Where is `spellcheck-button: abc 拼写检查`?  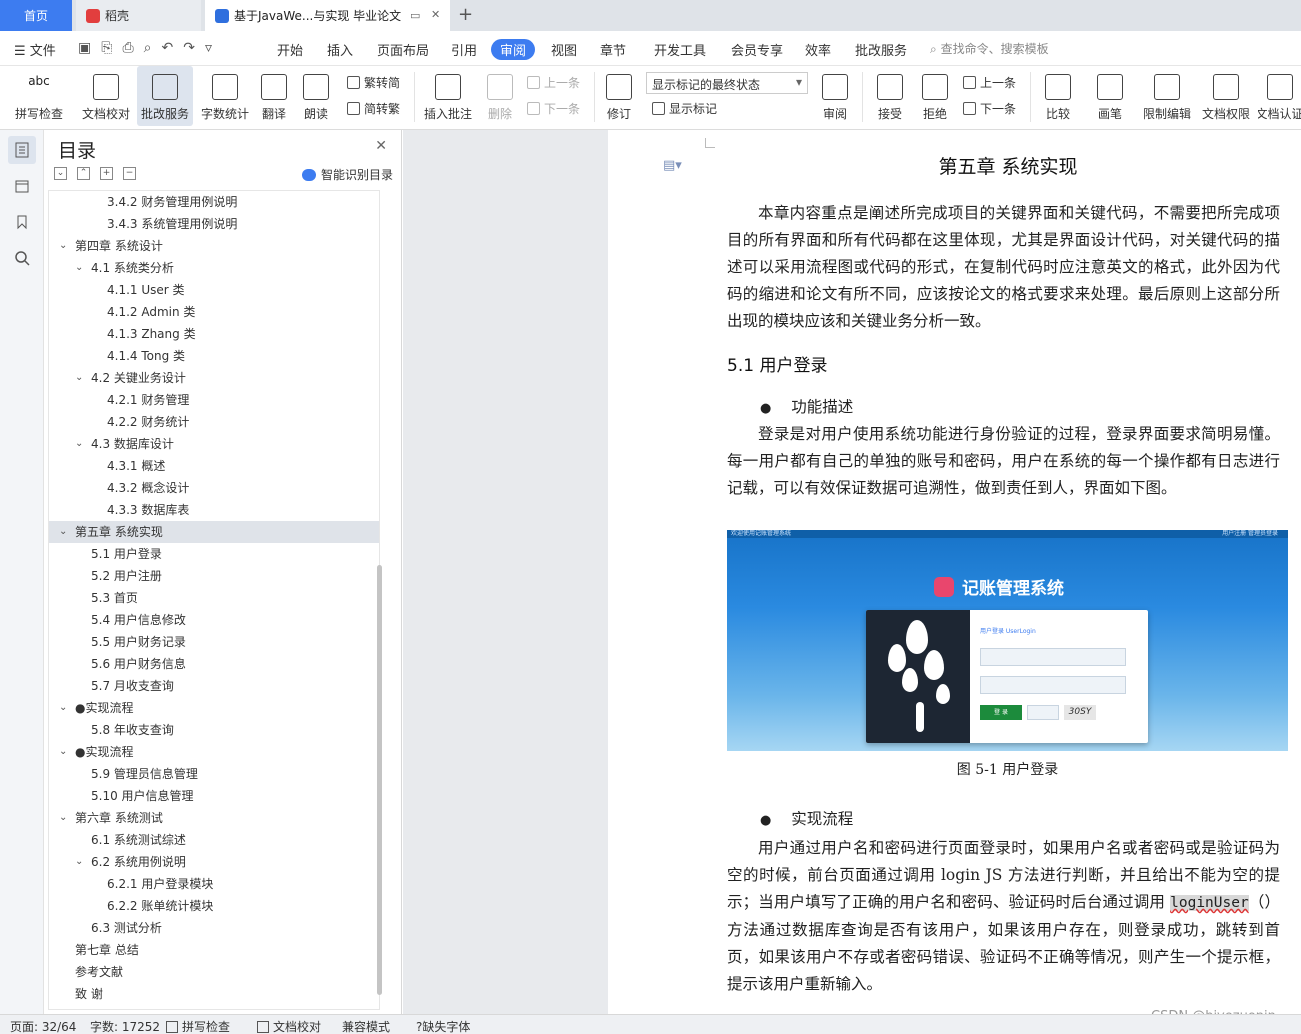
spellcheck-button: abc 拼写检查 is located at coordinates (39, 96).